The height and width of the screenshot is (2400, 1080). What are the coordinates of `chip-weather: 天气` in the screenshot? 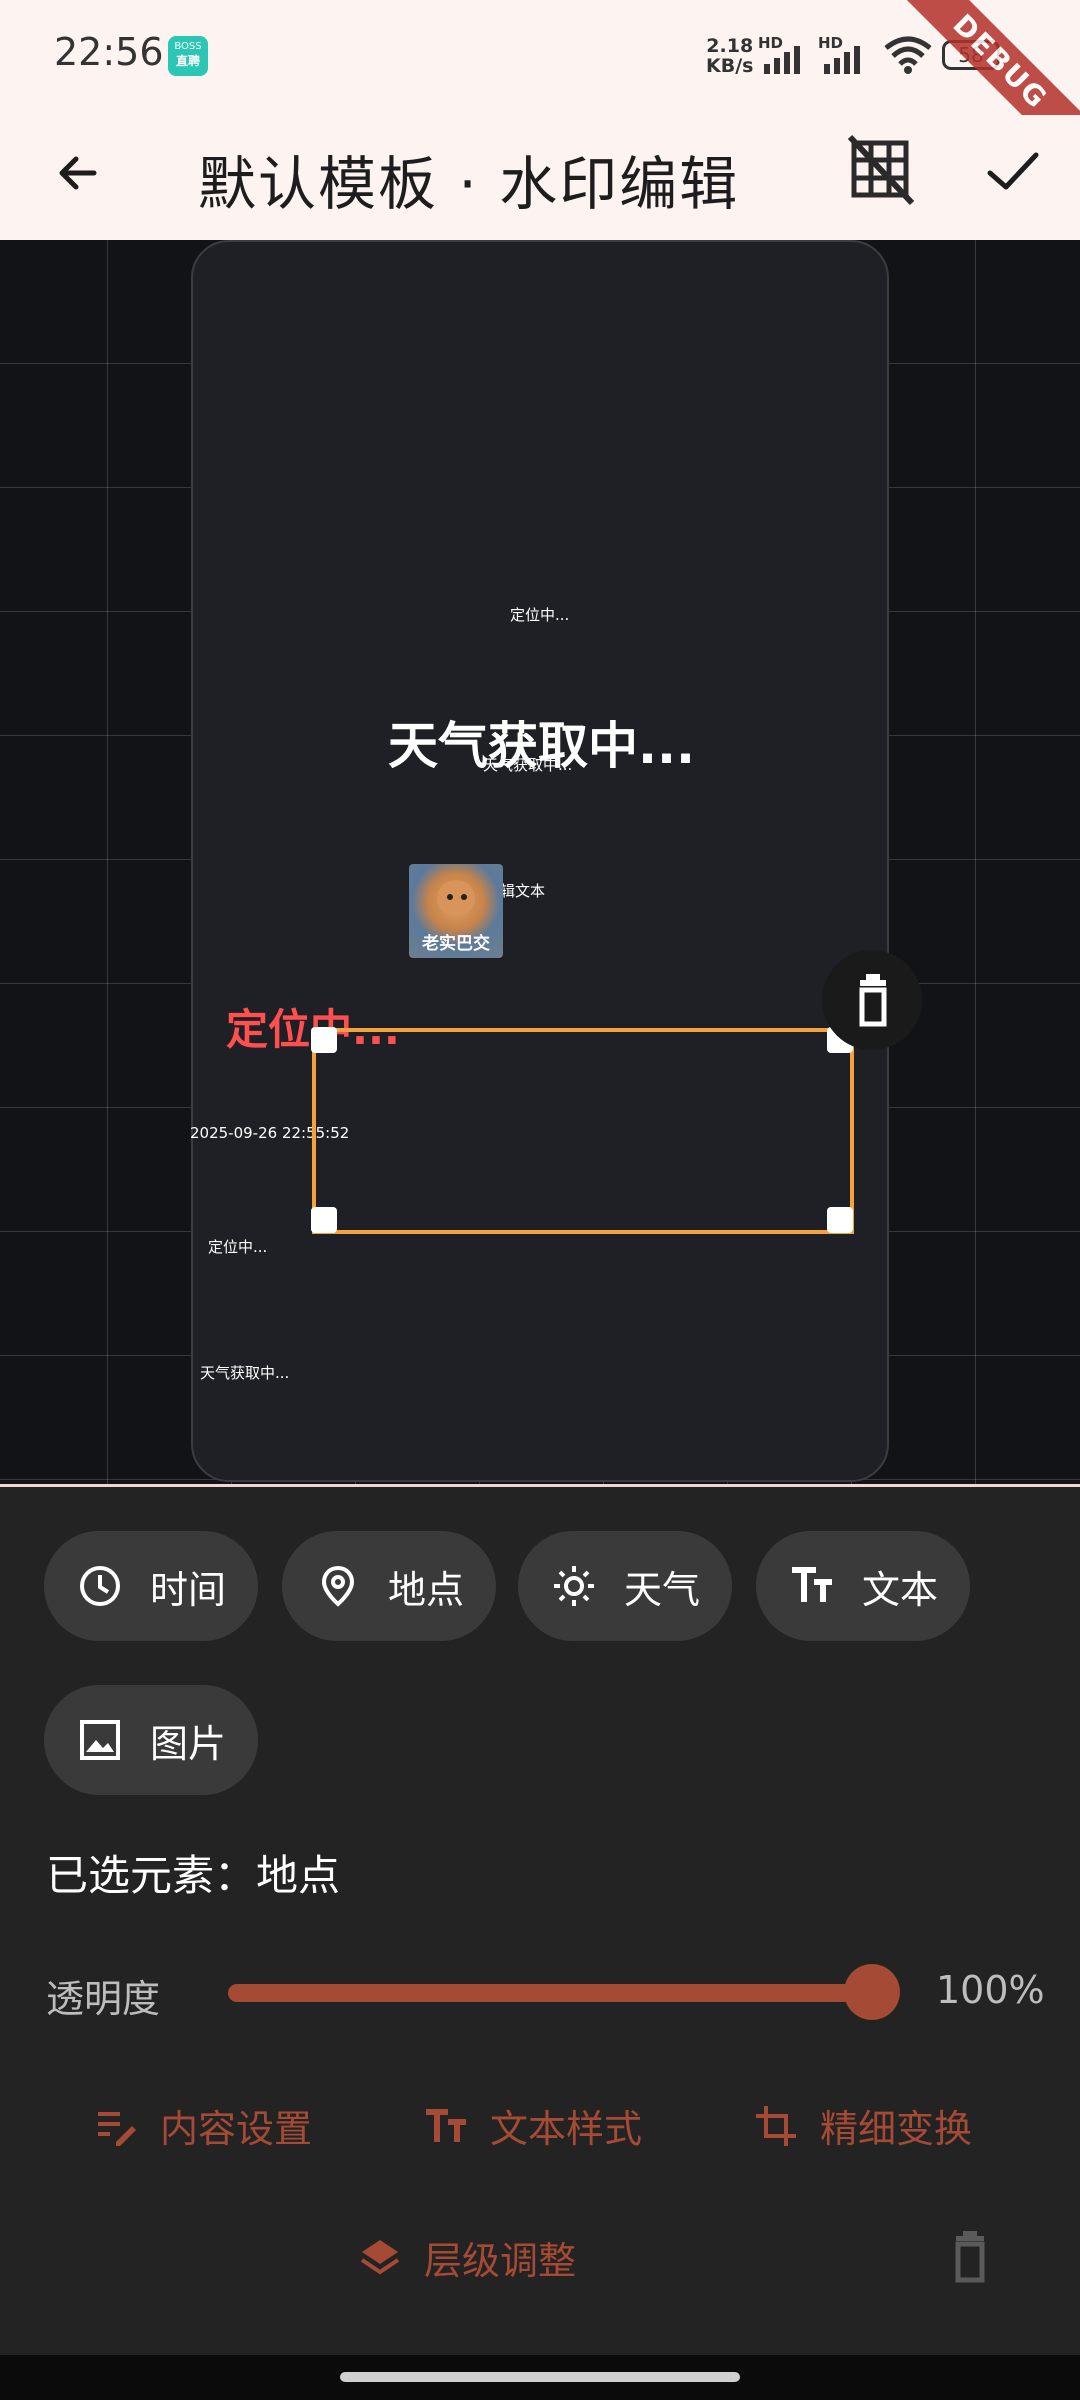 It's located at (625, 1586).